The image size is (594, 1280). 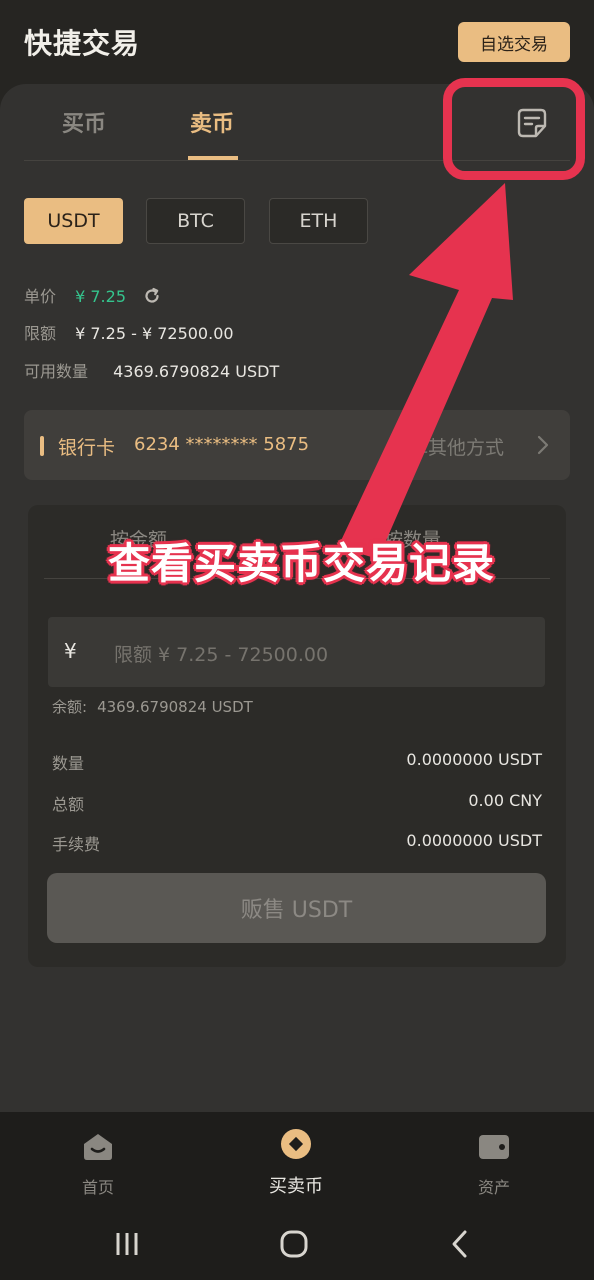 I want to click on home-icon, so click(x=98, y=1147).